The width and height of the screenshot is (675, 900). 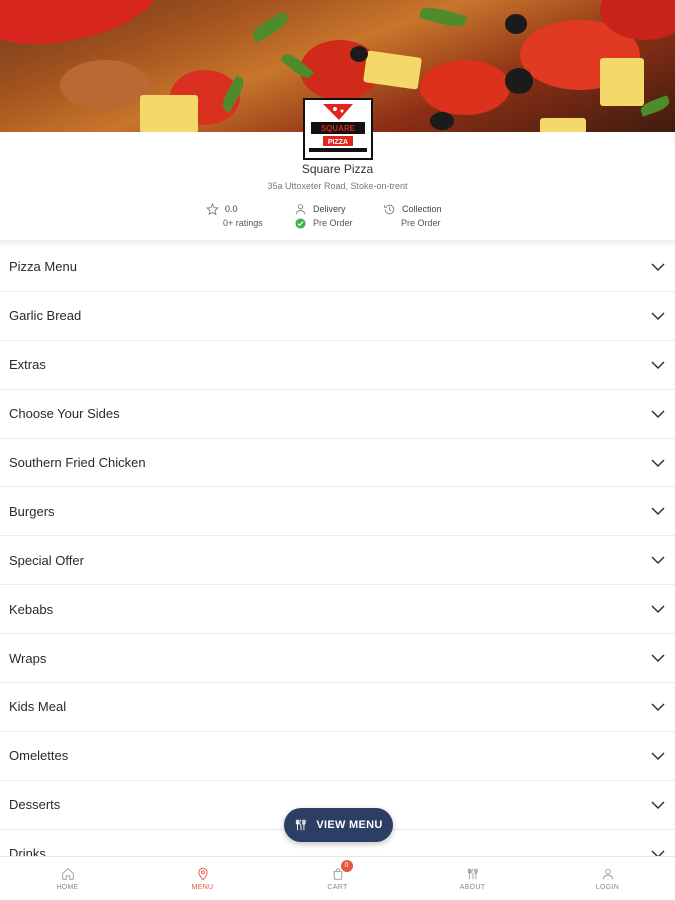 I want to click on collection-label: Collection, so click(x=422, y=209).